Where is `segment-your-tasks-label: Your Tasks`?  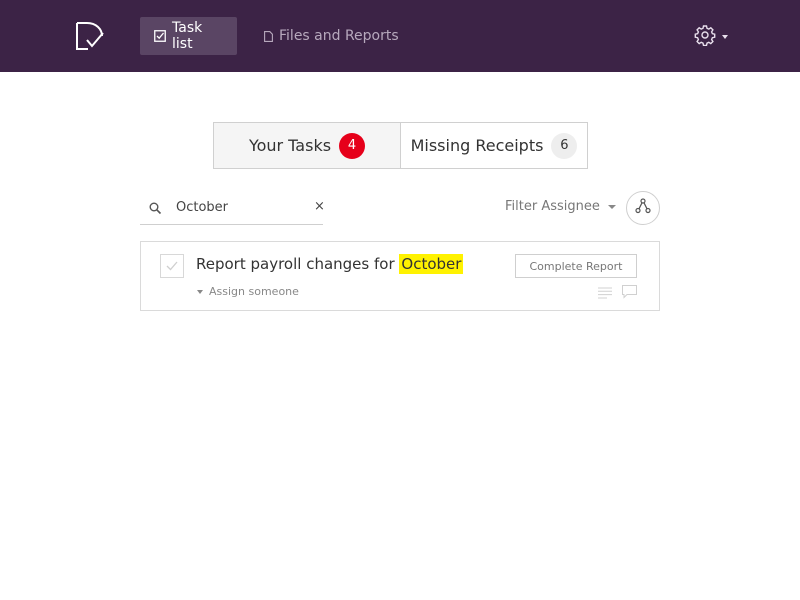 segment-your-tasks-label: Your Tasks is located at coordinates (290, 145).